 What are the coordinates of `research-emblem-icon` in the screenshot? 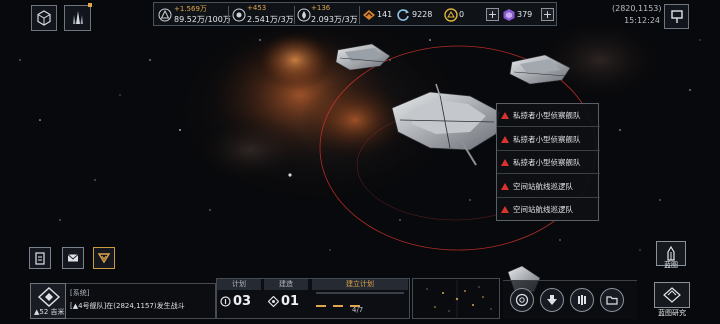 It's located at (672, 295).